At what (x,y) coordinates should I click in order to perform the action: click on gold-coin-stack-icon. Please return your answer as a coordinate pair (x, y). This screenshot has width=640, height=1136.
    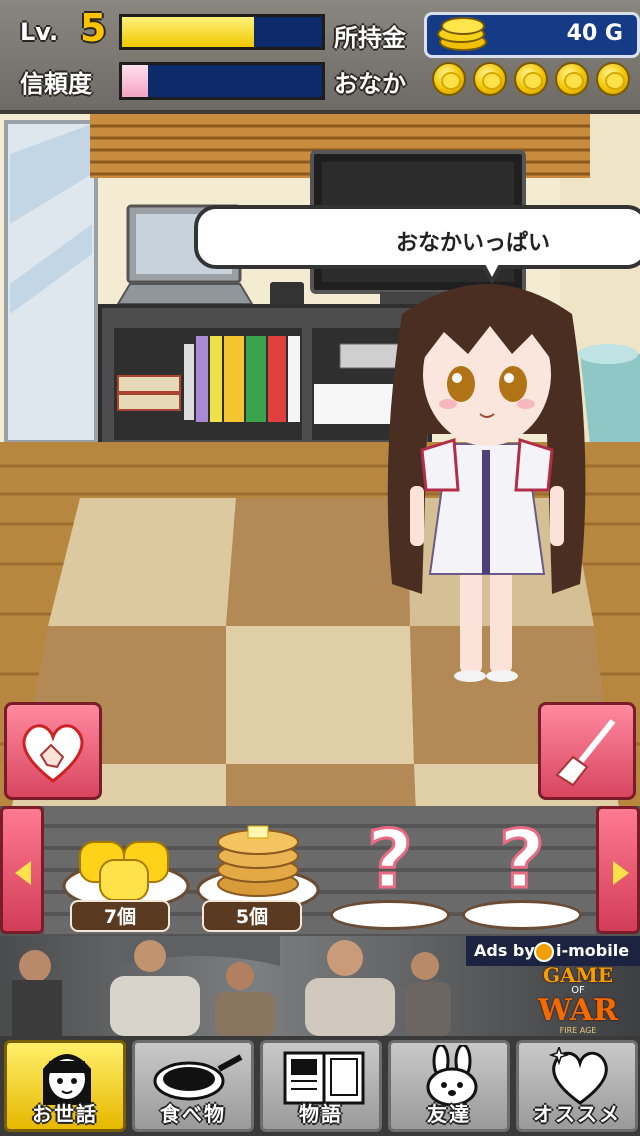
    Looking at the image, I should click on (461, 34).